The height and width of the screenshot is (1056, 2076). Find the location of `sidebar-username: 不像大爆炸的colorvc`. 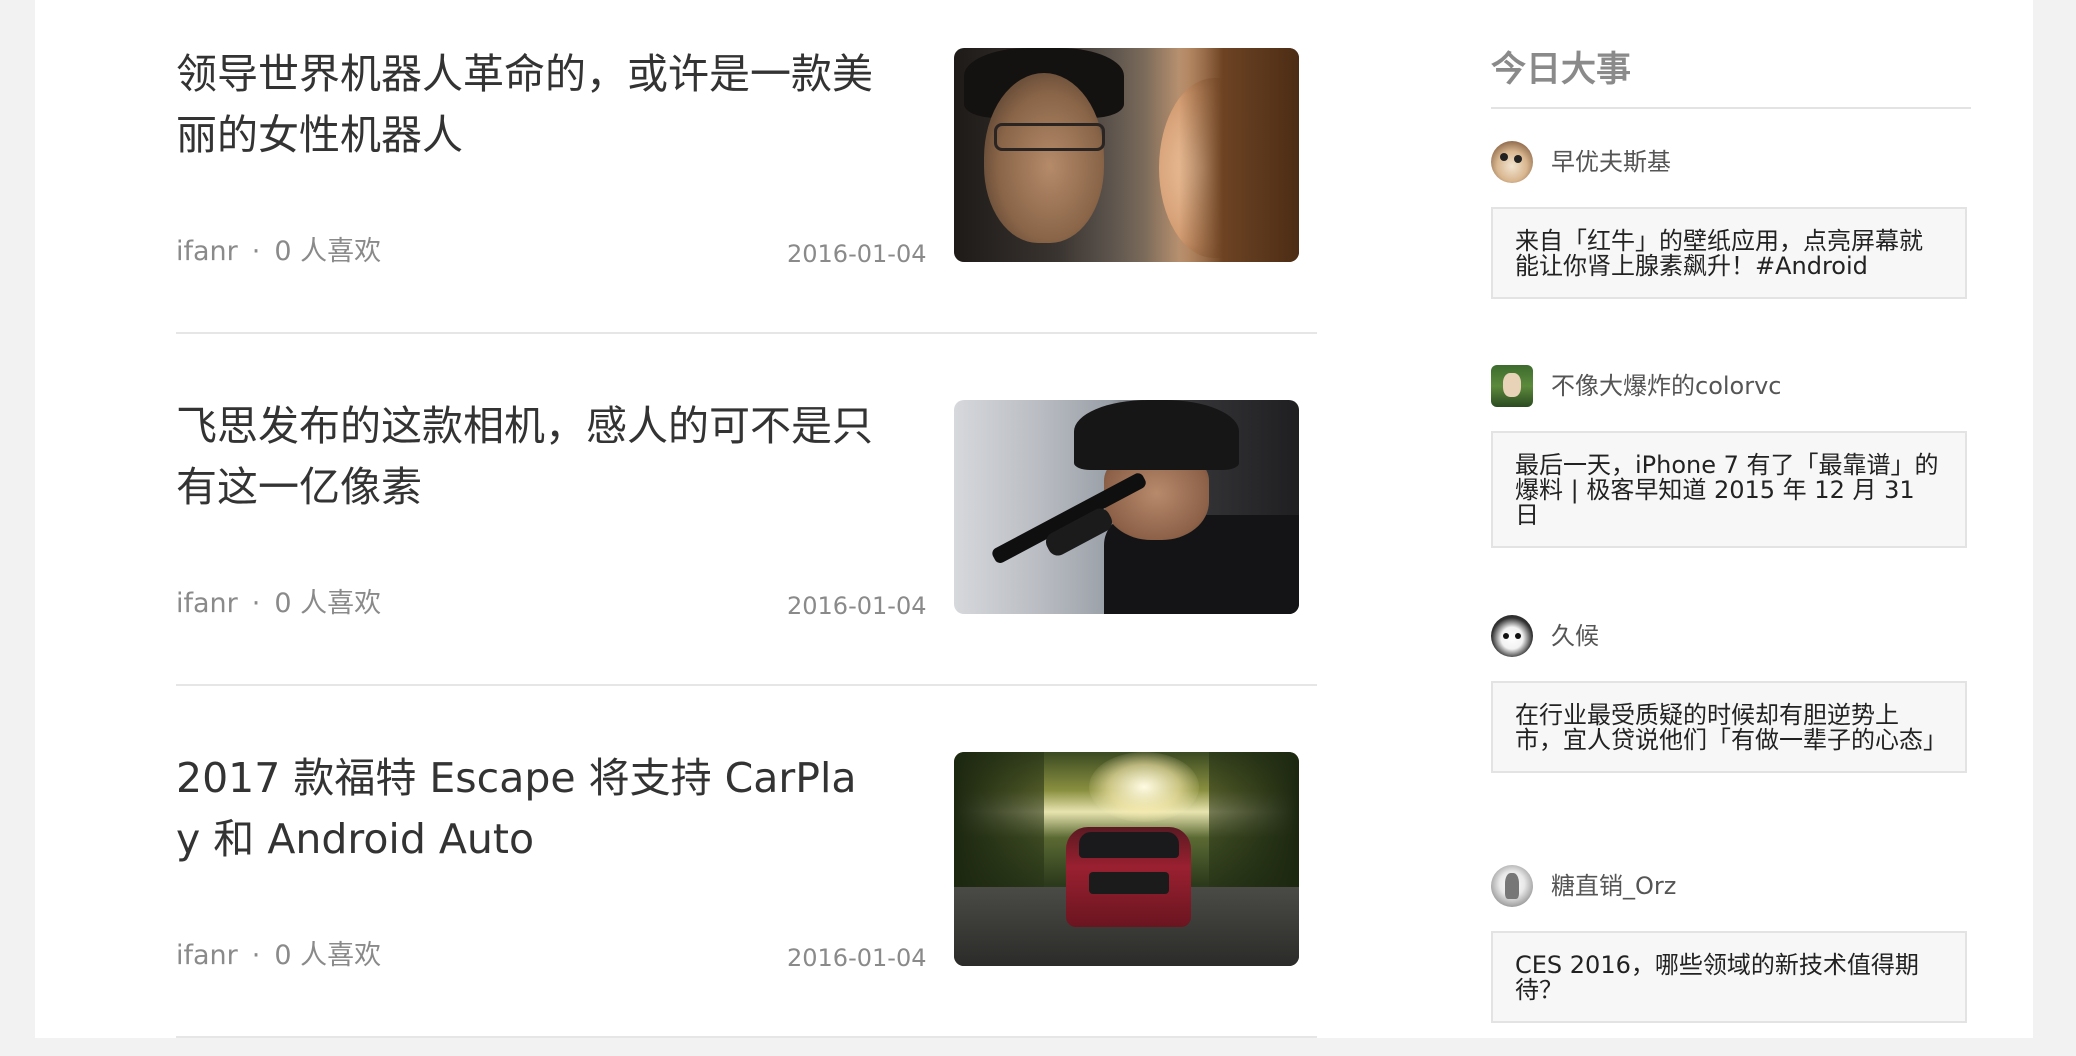

sidebar-username: 不像大爆炸的colorvc is located at coordinates (1666, 386).